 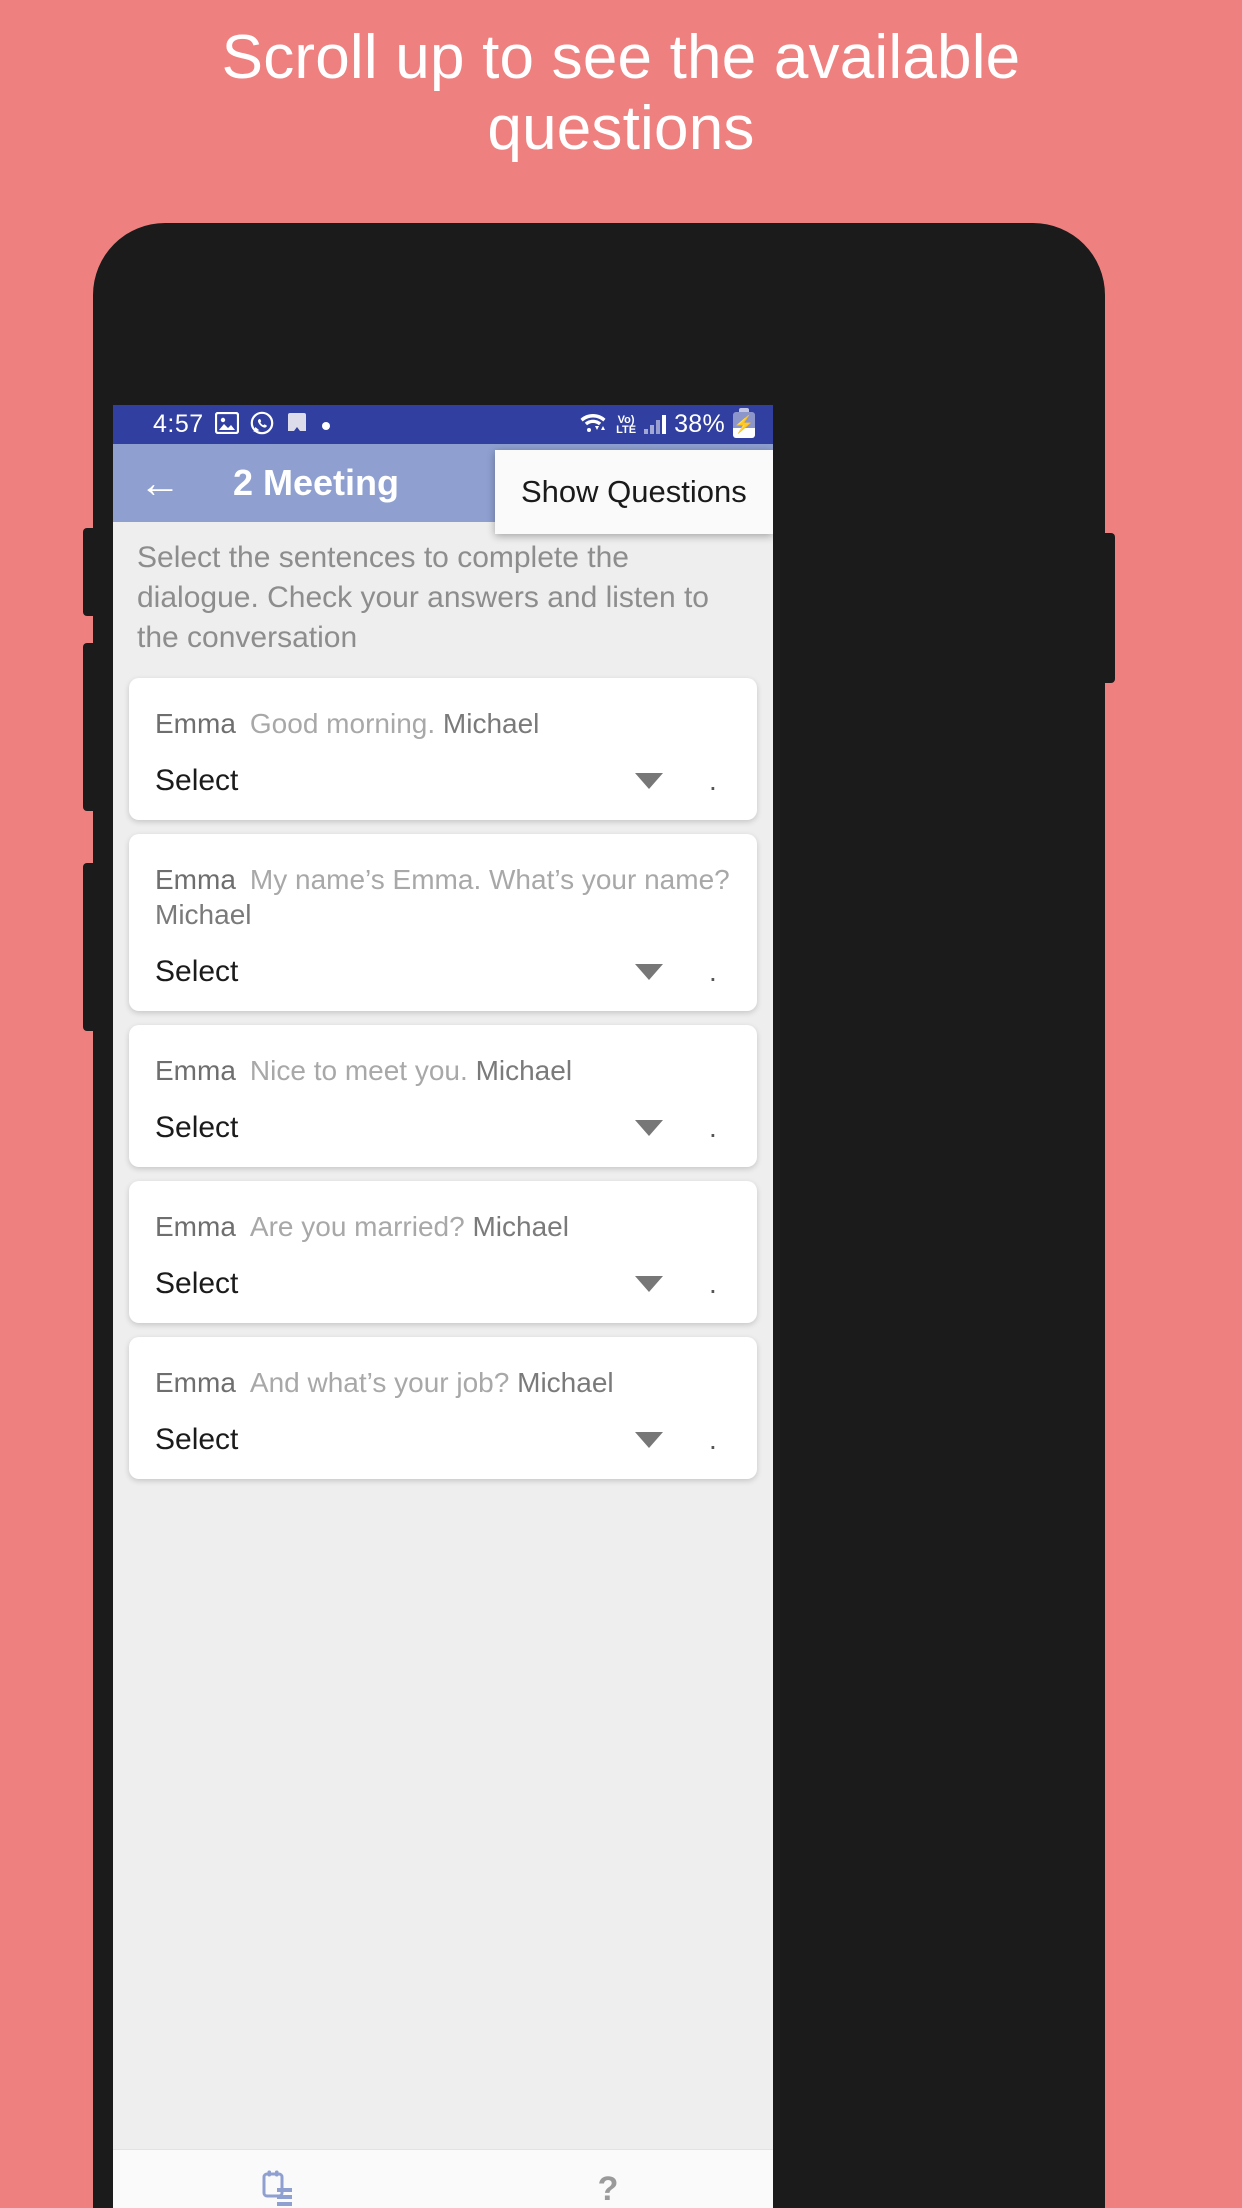 I want to click on dialogue-card: Emma Are you married? Michael Select ., so click(x=443, y=1251).